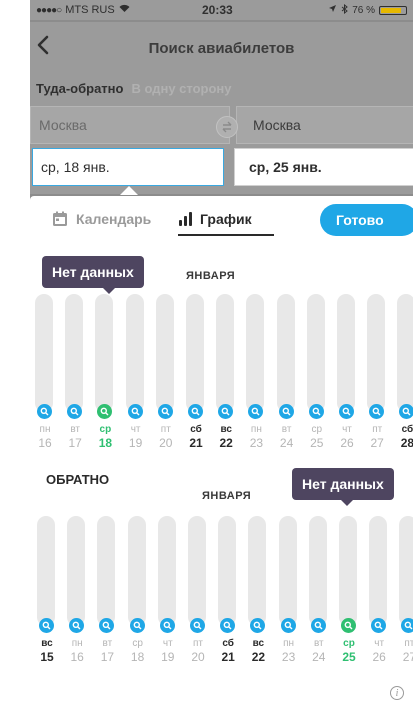 This screenshot has height=728, width=413. I want to click on day-number: 24, so click(286, 443).